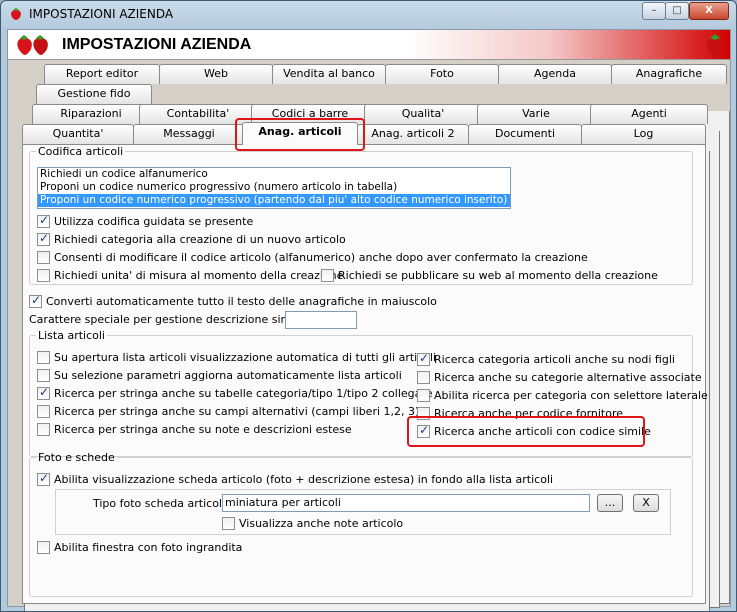 The image size is (737, 612). What do you see at coordinates (413, 134) in the screenshot?
I see `tab-anag-articoli-2: Anag. articoli 2` at bounding box center [413, 134].